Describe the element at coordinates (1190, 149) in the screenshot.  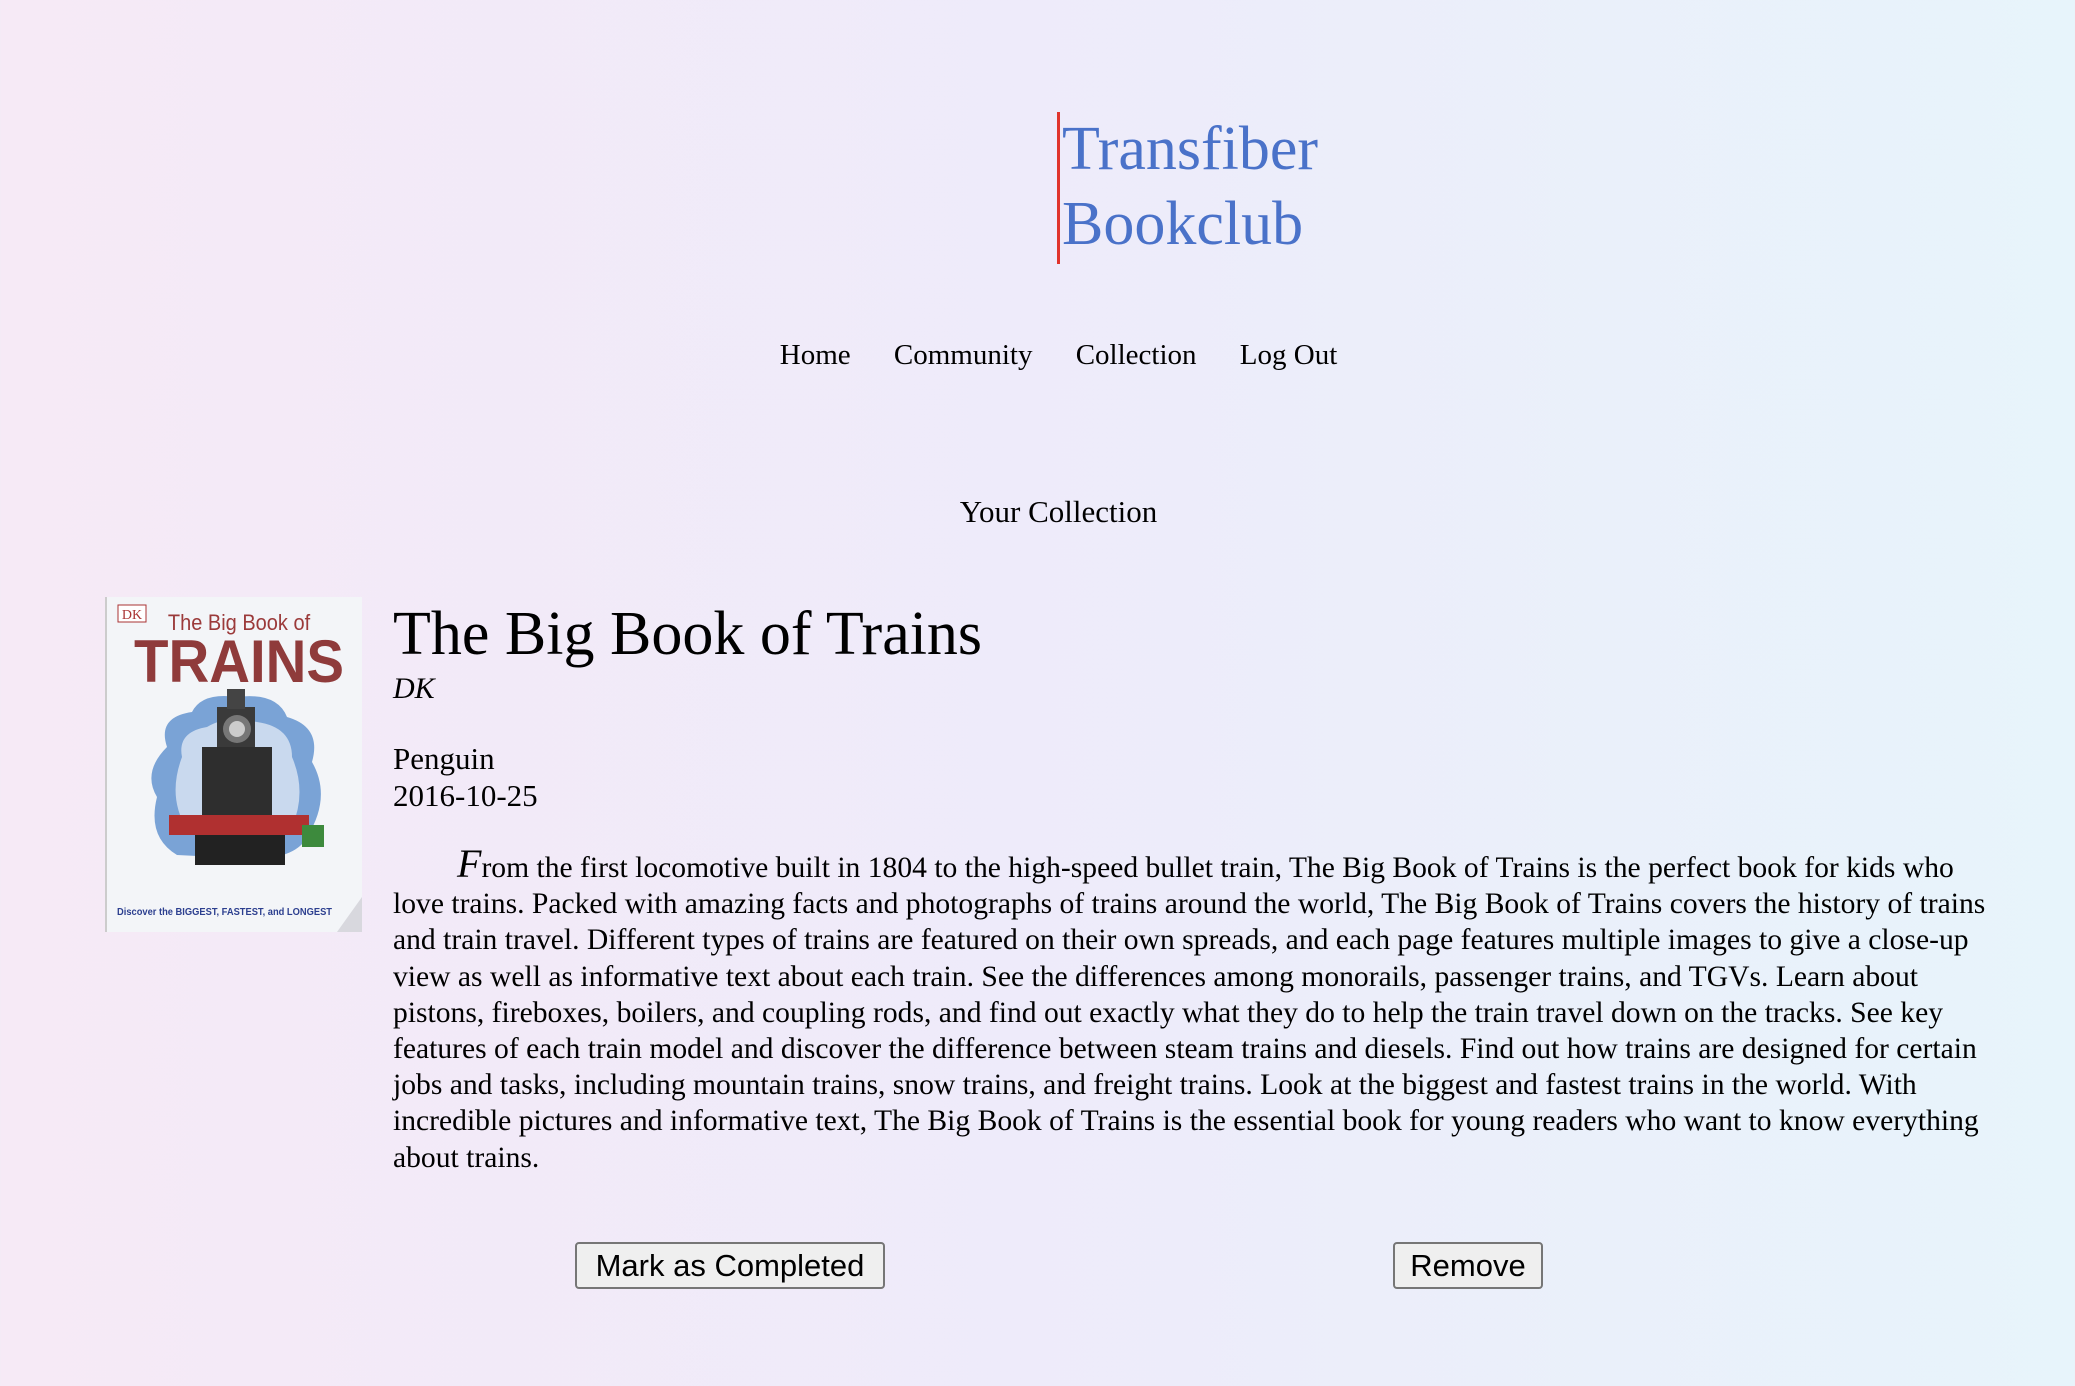
I see `logo-line-1: Transfiber` at that location.